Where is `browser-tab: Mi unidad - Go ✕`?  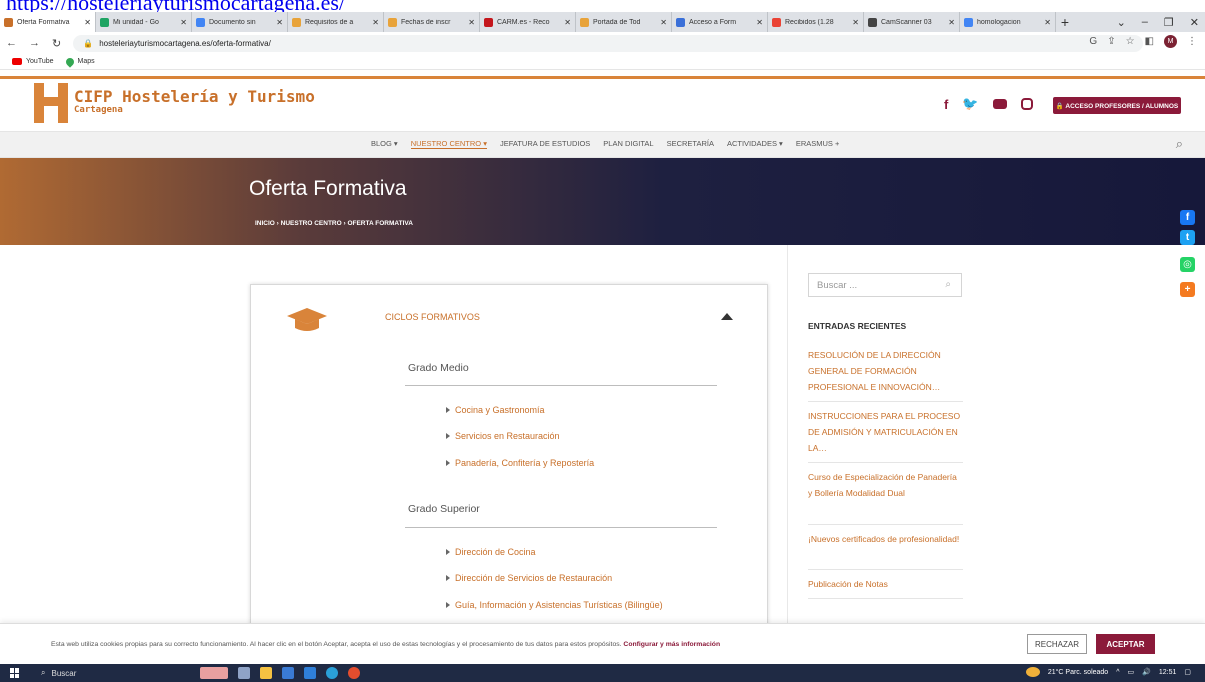
browser-tab: Mi unidad - Go ✕ is located at coordinates (144, 22).